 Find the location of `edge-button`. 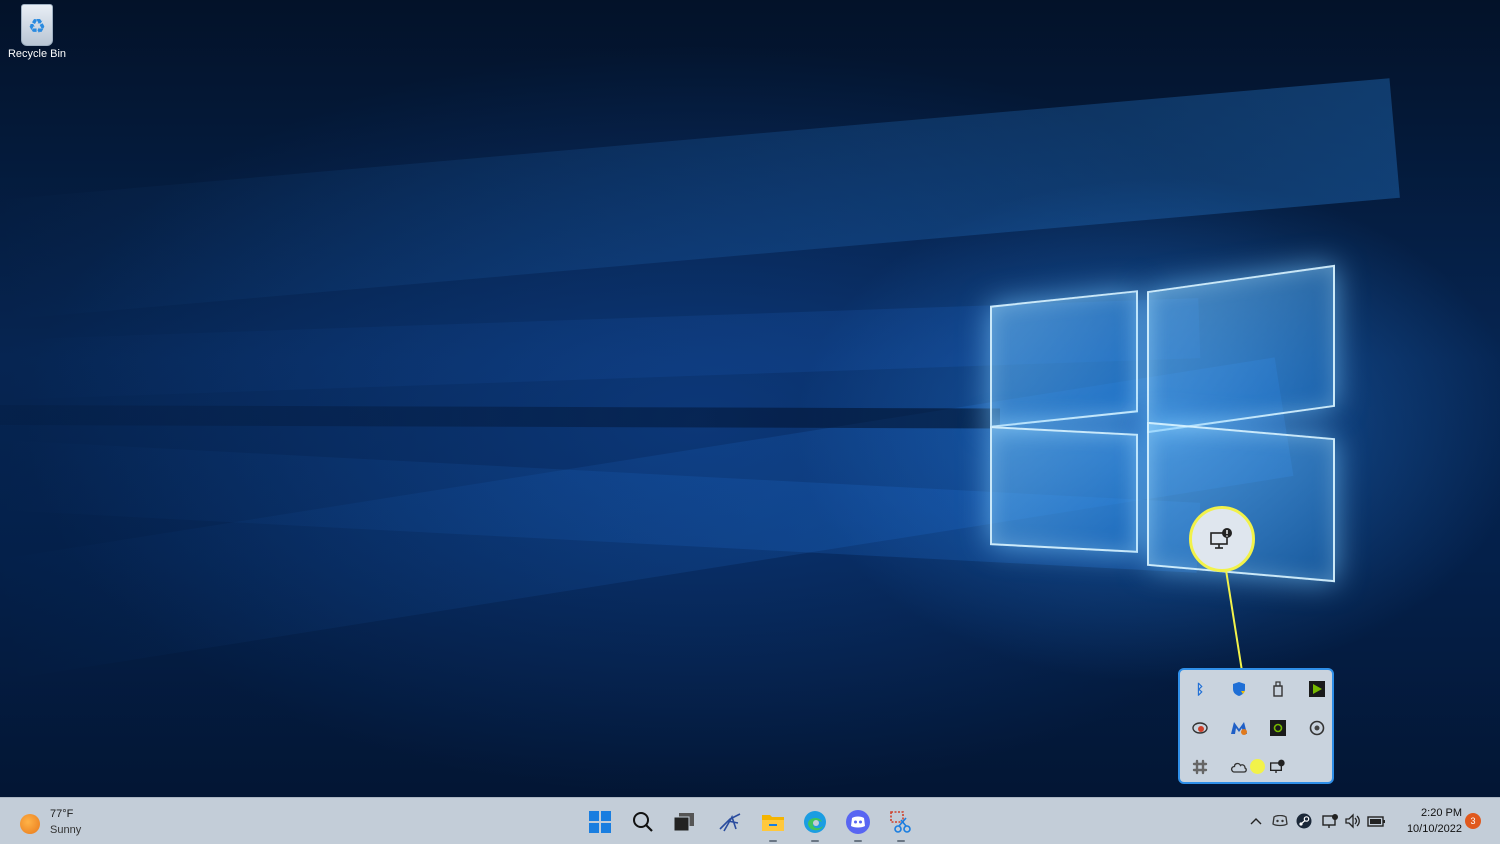

edge-button is located at coordinates (815, 824).